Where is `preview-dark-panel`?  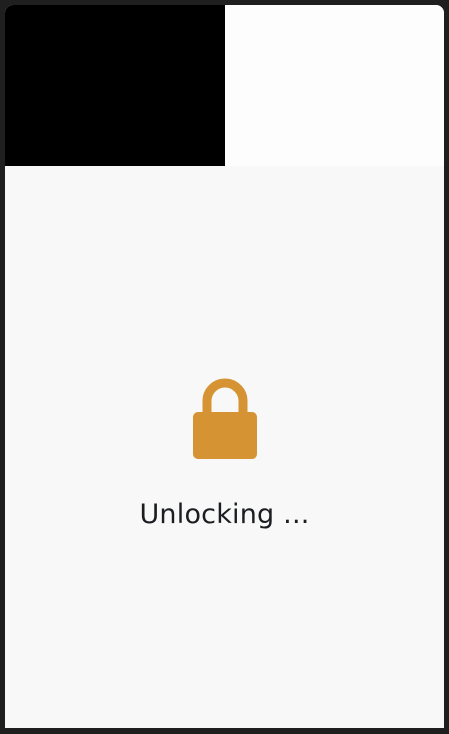
preview-dark-panel is located at coordinates (115, 85).